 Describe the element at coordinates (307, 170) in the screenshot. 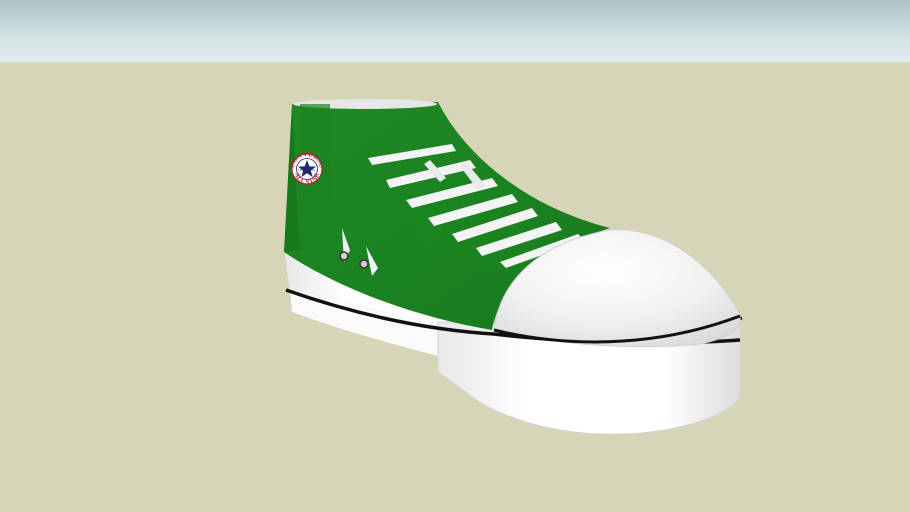

I see `logo-signature: Chuck Taylor` at that location.